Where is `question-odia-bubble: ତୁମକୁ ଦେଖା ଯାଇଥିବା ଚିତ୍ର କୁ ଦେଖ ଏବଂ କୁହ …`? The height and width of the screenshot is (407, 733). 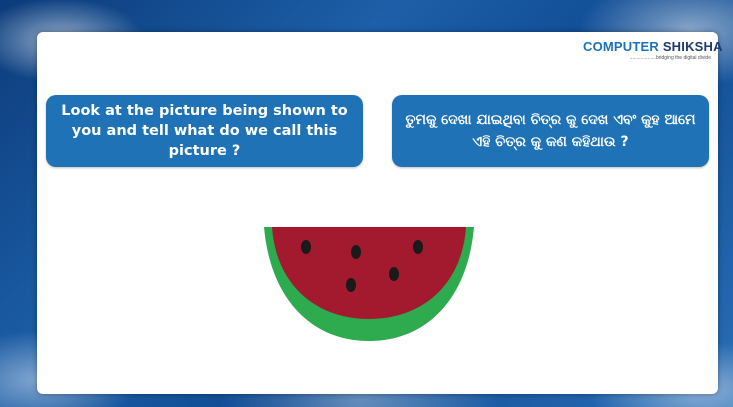
question-odia-bubble: ତୁମକୁ ଦେଖା ଯାଇଥିବା ଚିତ୍ର କୁ ଦେଖ ଏବଂ କୁହ … is located at coordinates (550, 131).